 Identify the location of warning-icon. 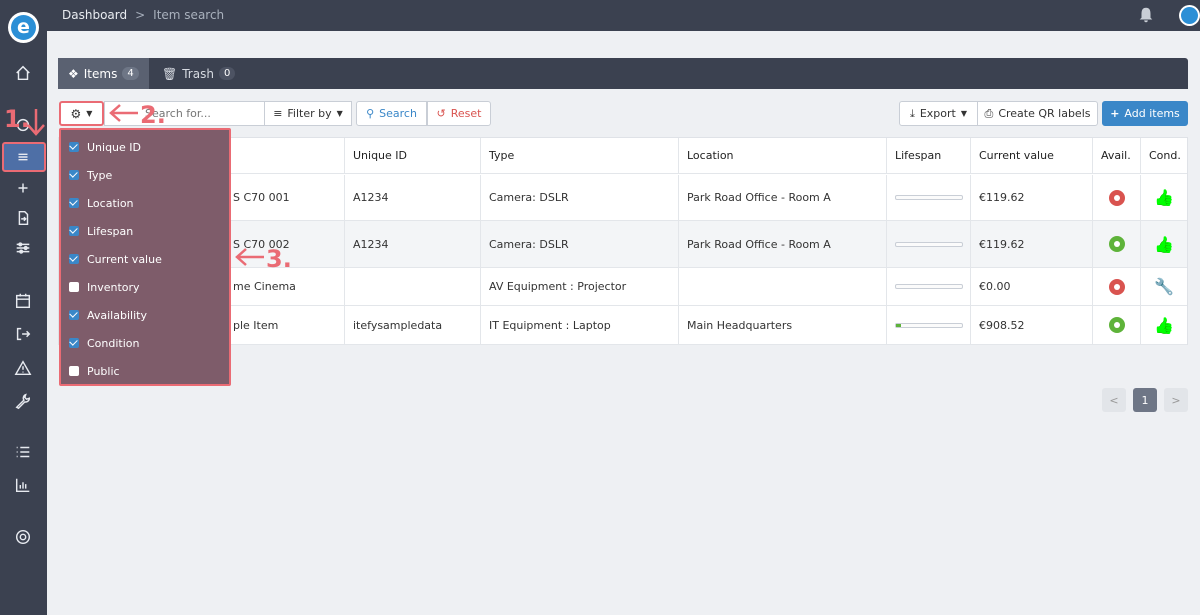
(23, 368).